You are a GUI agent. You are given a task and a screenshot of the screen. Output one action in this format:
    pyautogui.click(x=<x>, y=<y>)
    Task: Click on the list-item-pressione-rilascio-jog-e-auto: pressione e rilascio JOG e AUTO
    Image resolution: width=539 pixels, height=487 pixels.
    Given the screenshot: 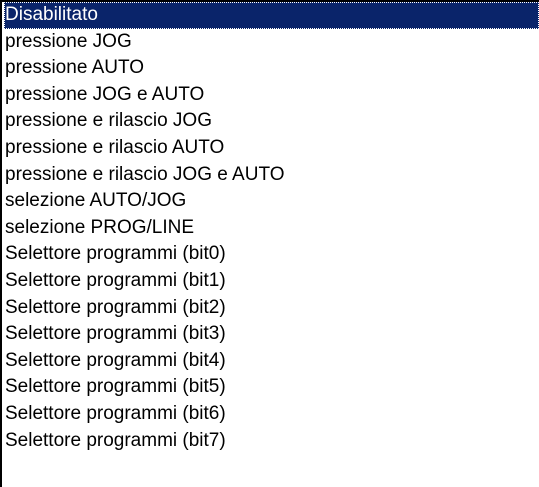 What is the action you would take?
    pyautogui.click(x=271, y=175)
    